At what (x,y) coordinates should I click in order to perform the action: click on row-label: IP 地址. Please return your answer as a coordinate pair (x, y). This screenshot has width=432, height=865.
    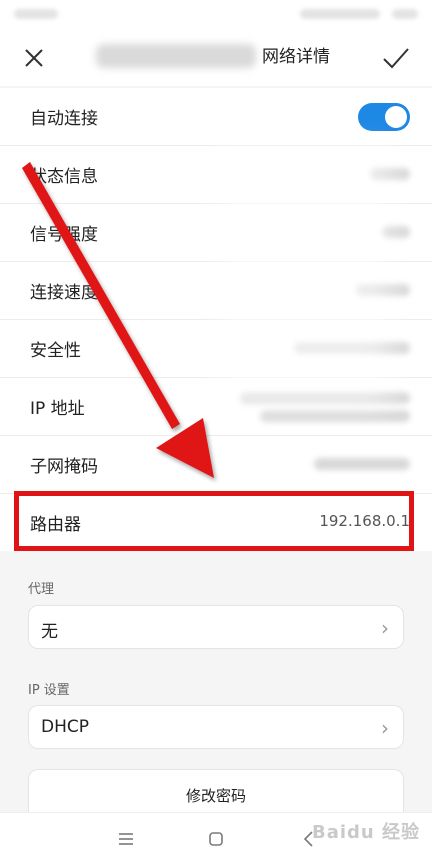
    Looking at the image, I should click on (57, 409).